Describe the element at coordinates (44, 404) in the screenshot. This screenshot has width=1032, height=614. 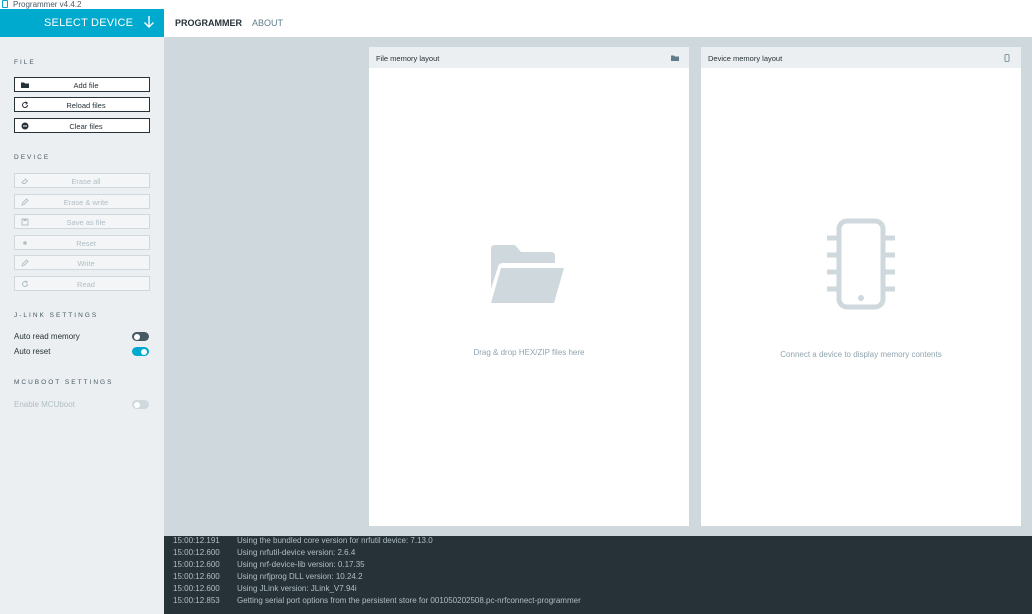
I see `enable-mcuboot-label: Enable MCUboot` at that location.